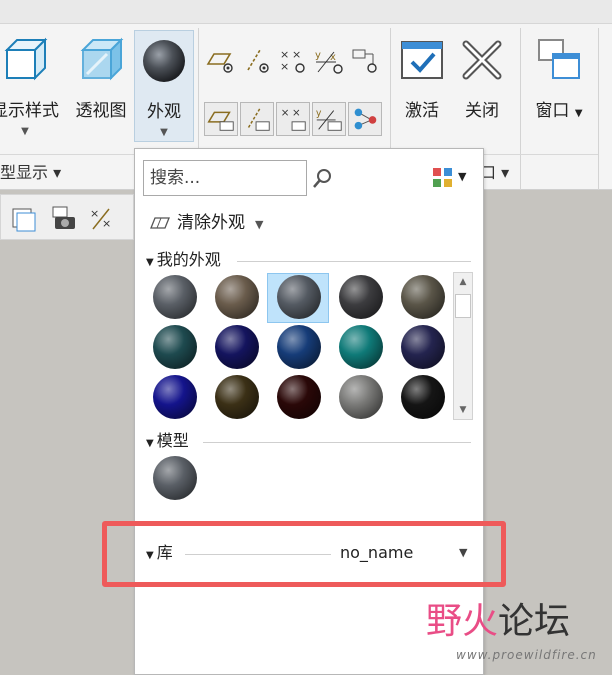  I want to click on hide-tree-icon, so click(365, 61).